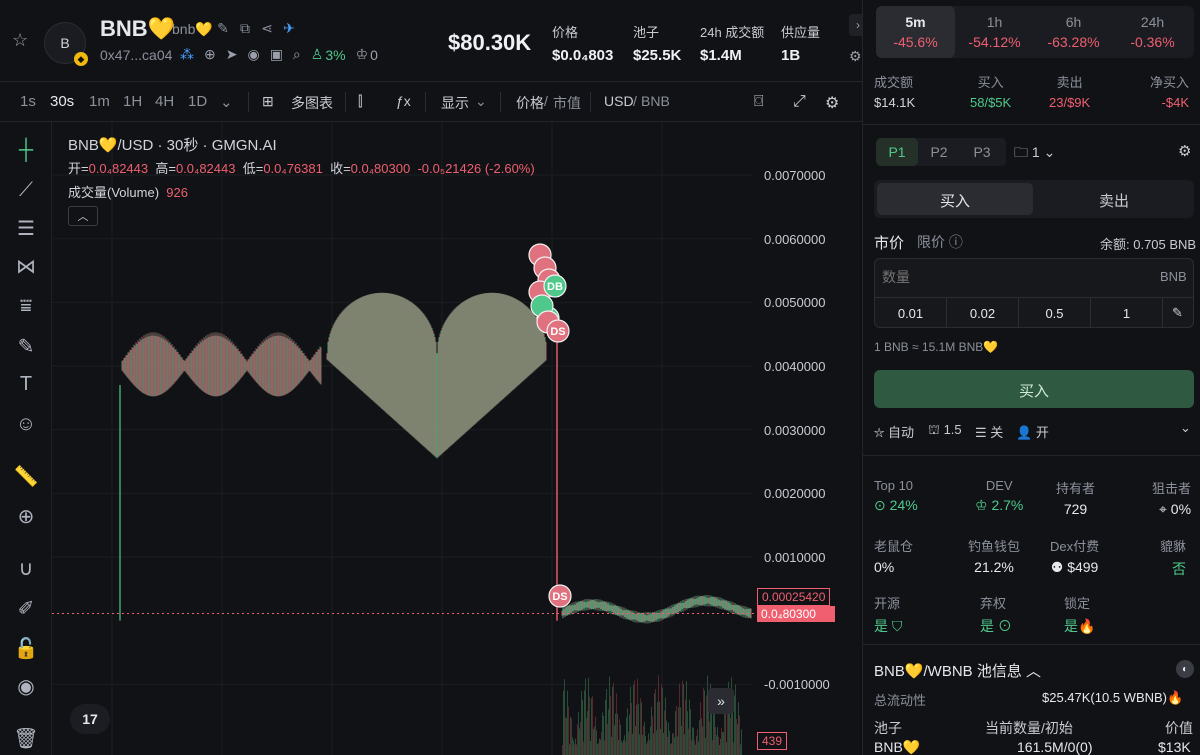  I want to click on tf-4h: 4H, so click(164, 101).